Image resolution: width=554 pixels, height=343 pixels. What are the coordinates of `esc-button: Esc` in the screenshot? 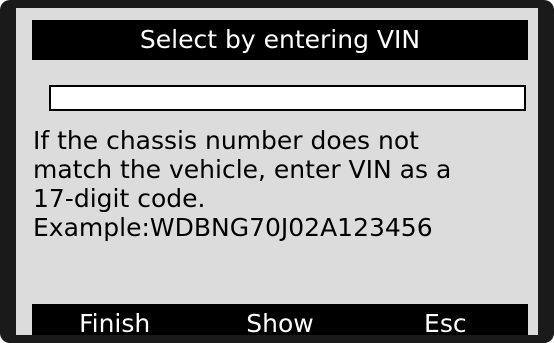 It's located at (445, 319).